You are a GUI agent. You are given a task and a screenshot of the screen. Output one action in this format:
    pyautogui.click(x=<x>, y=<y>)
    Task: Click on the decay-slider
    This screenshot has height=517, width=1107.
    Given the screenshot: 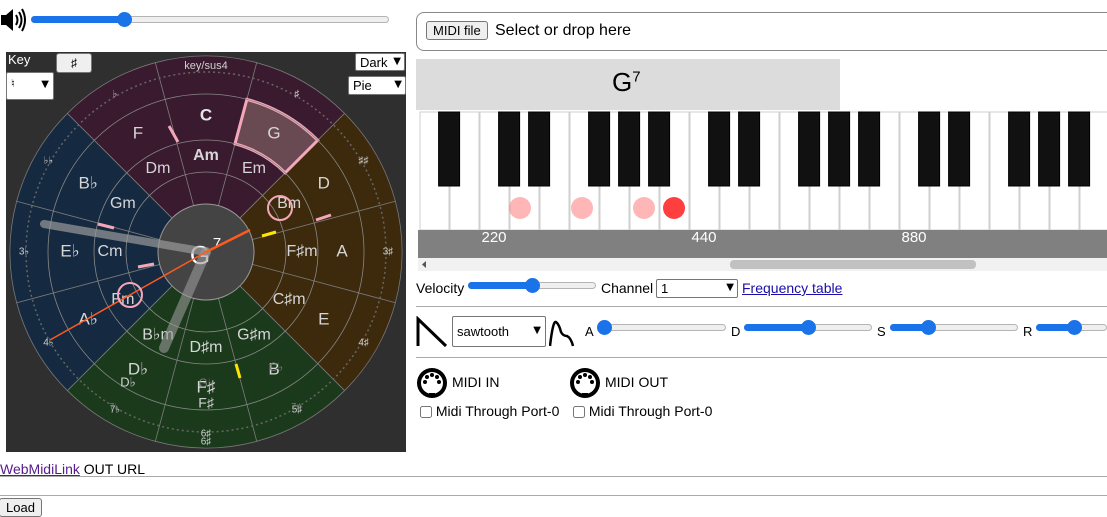 What is the action you would take?
    pyautogui.click(x=808, y=327)
    